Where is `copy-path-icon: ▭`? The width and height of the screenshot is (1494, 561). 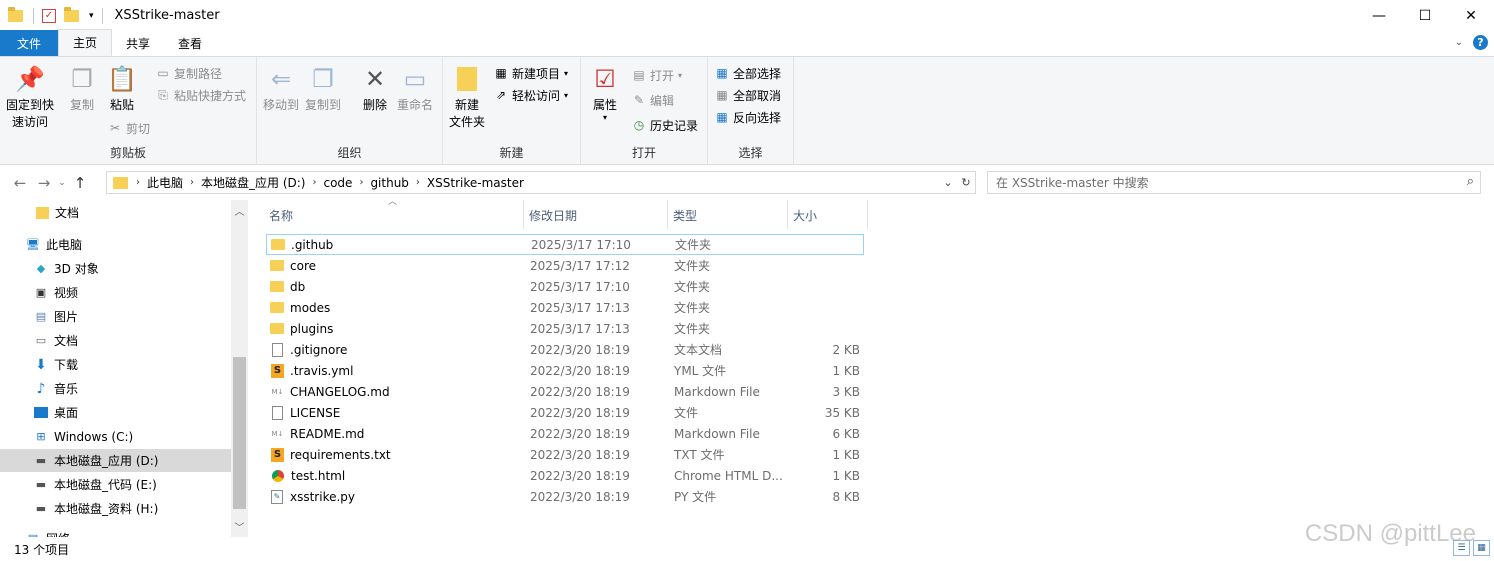
copy-path-icon: ▭ is located at coordinates (163, 73).